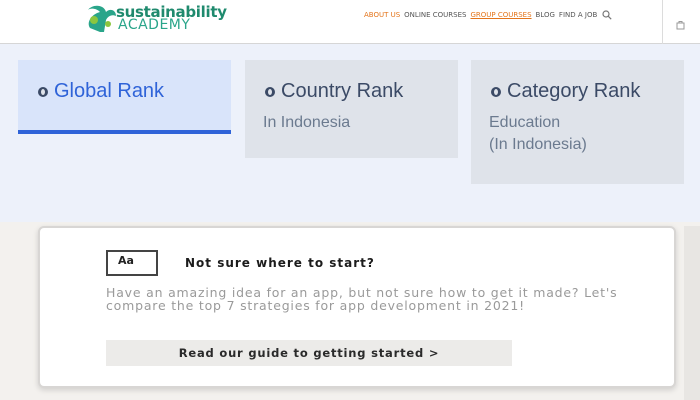  I want to click on rank-subtitle: Education (In Indonesia), so click(538, 134).